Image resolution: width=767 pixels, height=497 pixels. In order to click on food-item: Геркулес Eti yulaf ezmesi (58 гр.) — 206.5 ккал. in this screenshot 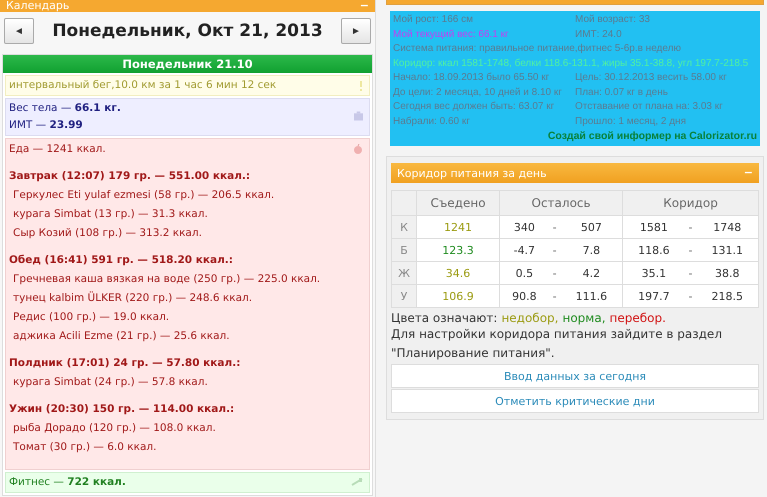, I will do `click(144, 195)`.